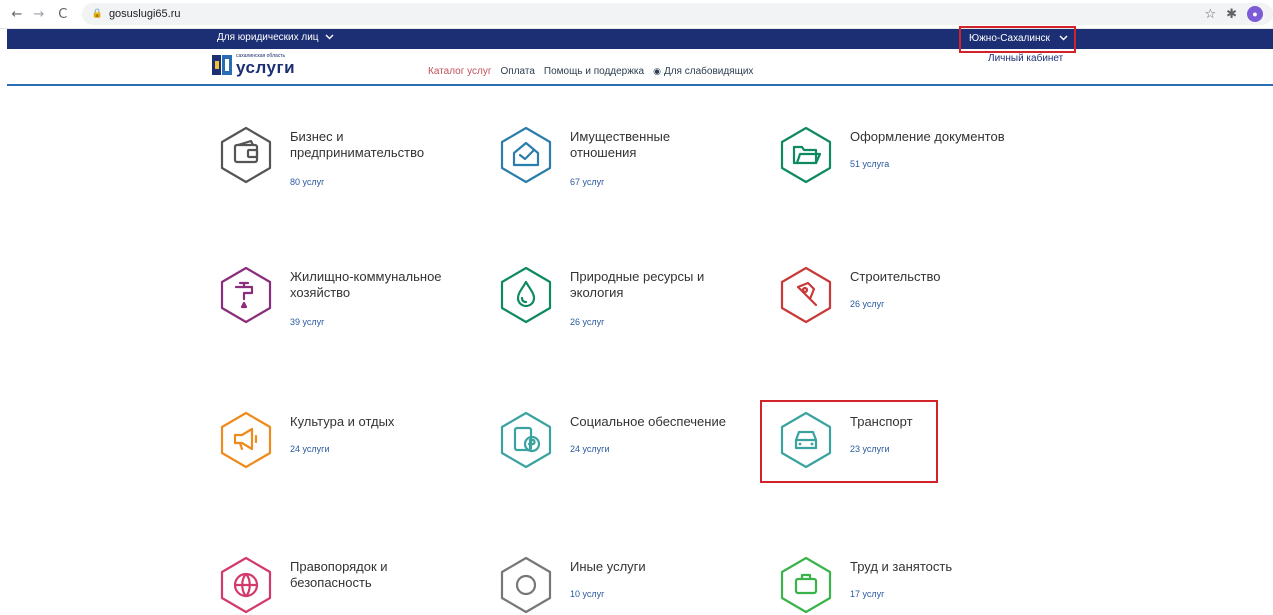 This screenshot has height=615, width=1273. I want to click on transport-highlight-box, so click(849, 441).